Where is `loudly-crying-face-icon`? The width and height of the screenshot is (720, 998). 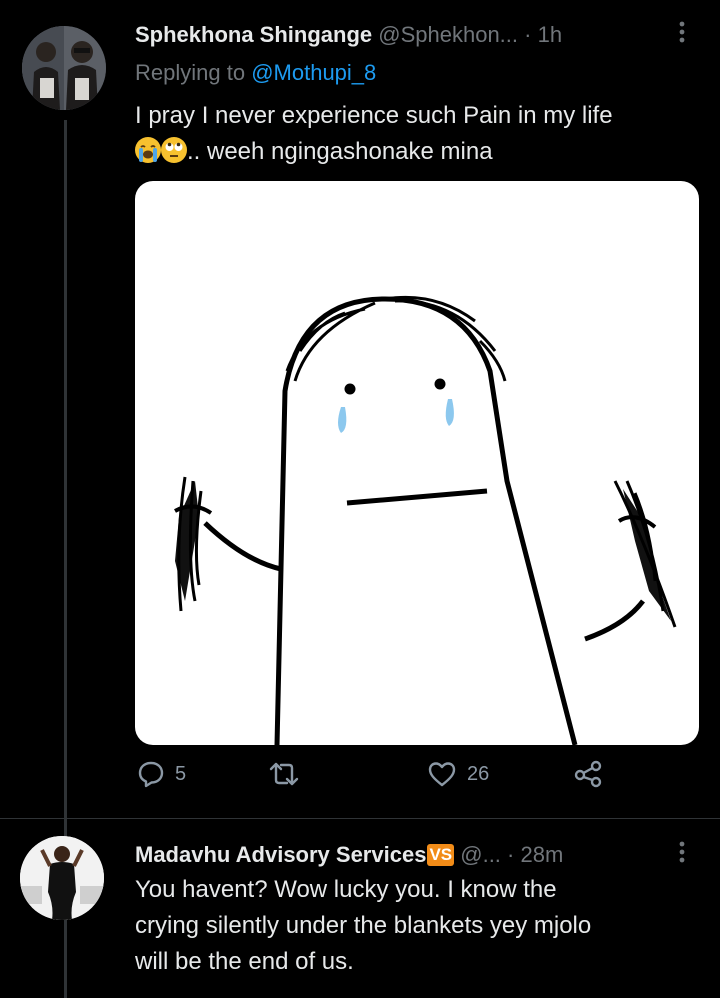
loudly-crying-face-icon is located at coordinates (148, 150).